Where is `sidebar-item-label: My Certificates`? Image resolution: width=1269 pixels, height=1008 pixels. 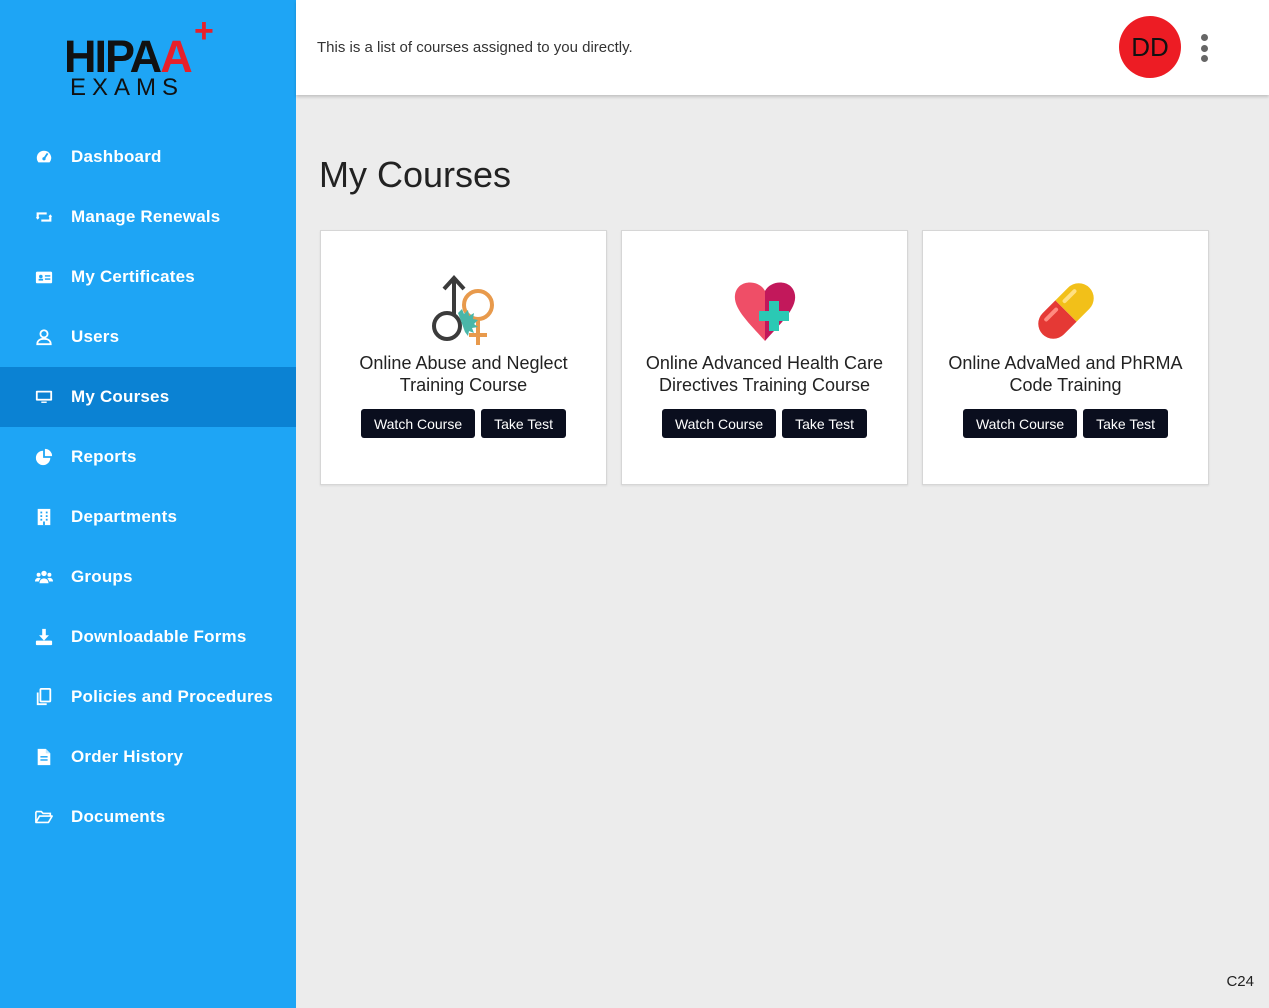 sidebar-item-label: My Certificates is located at coordinates (133, 276).